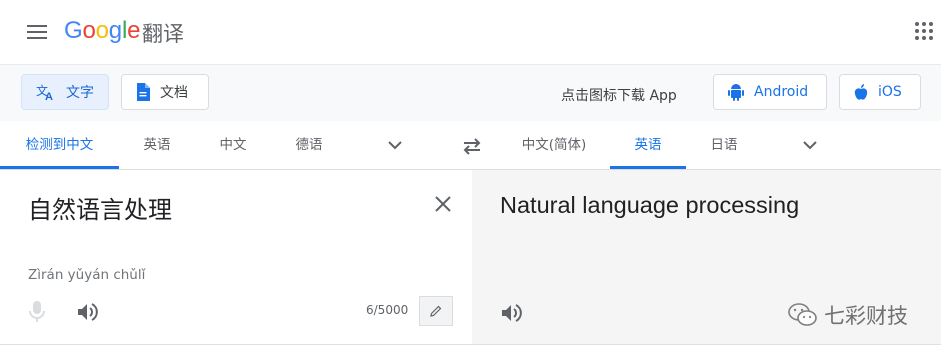 The height and width of the screenshot is (360, 941). What do you see at coordinates (866, 316) in the screenshot?
I see `watermark-text: 七彩财技` at bounding box center [866, 316].